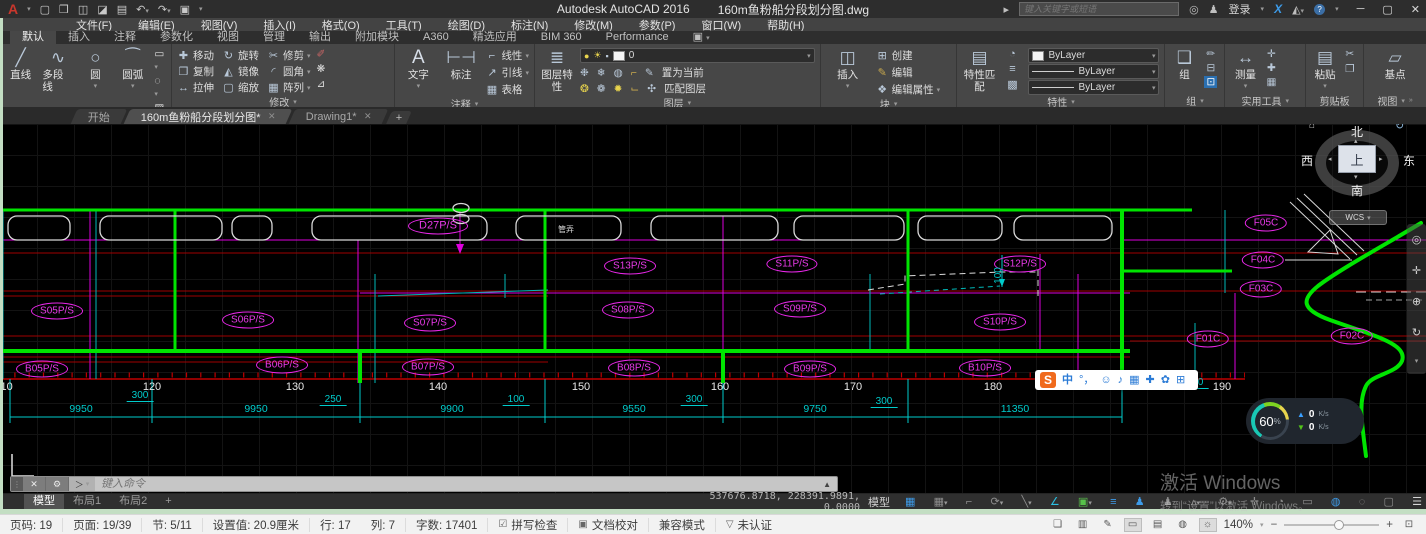 This screenshot has height=534, width=1426. I want to click on search-icon: ◎, so click(1194, 9).